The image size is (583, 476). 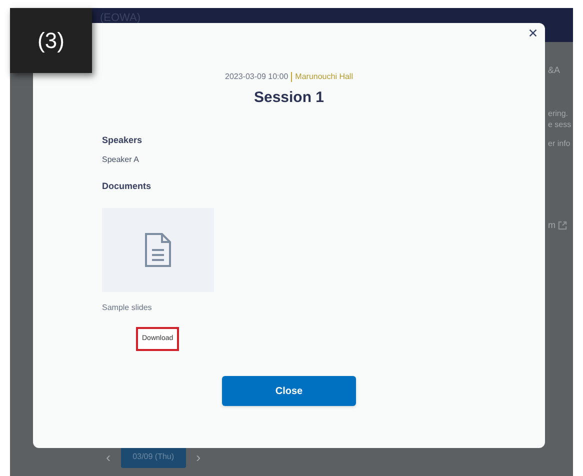 I want to click on session-title: Session 1, so click(x=289, y=98).